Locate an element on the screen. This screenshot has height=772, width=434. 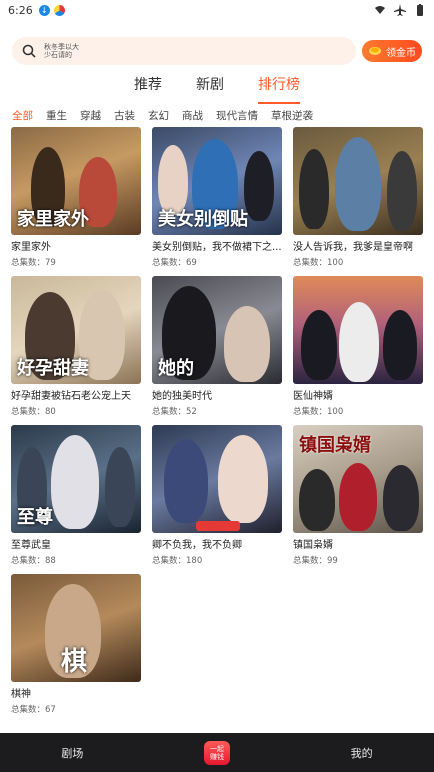
drama-card: 棋 棋神 总集数：67 is located at coordinates (76, 648).